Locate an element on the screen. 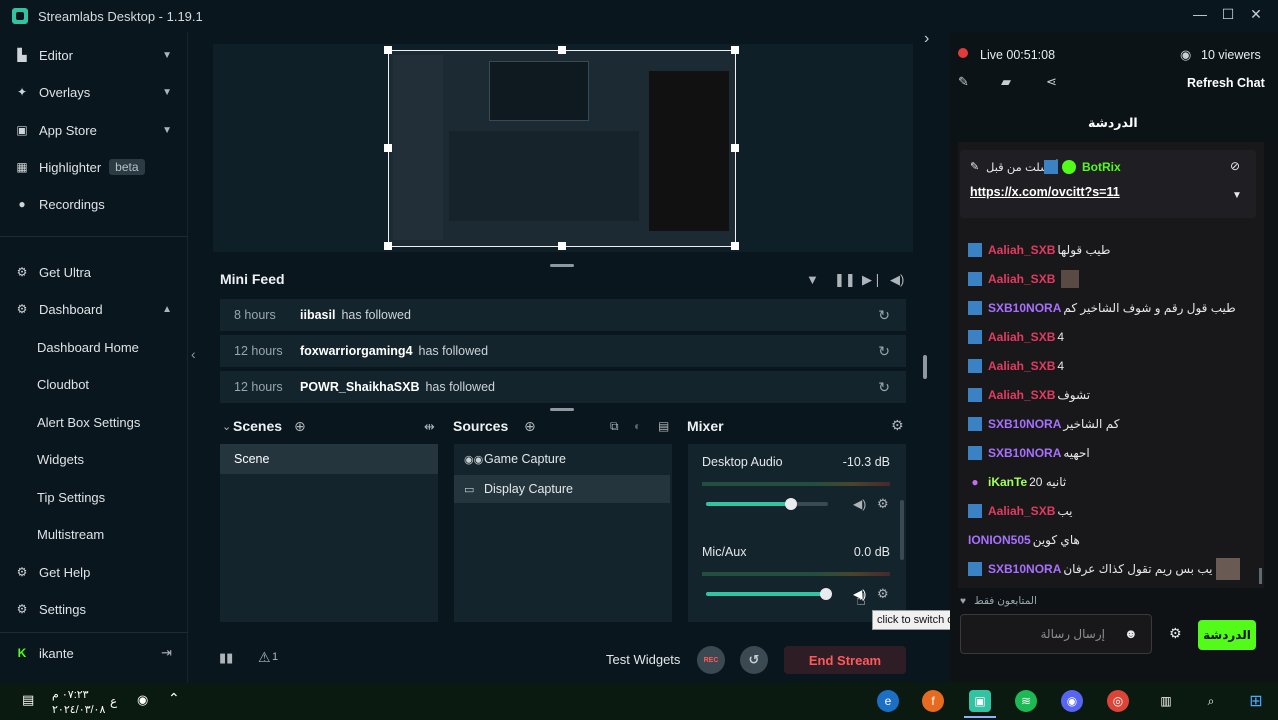 This screenshot has width=1278, height=720. chat-tab: الدردشة is located at coordinates (1113, 122).